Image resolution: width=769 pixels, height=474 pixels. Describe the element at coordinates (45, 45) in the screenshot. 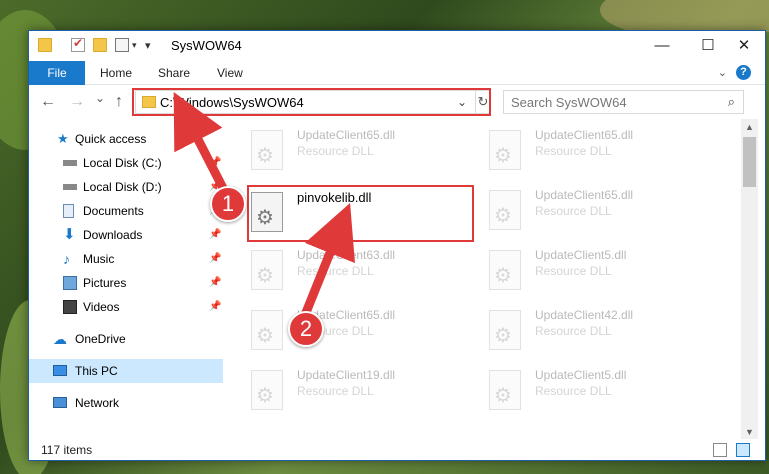

I see `folder-icon` at that location.